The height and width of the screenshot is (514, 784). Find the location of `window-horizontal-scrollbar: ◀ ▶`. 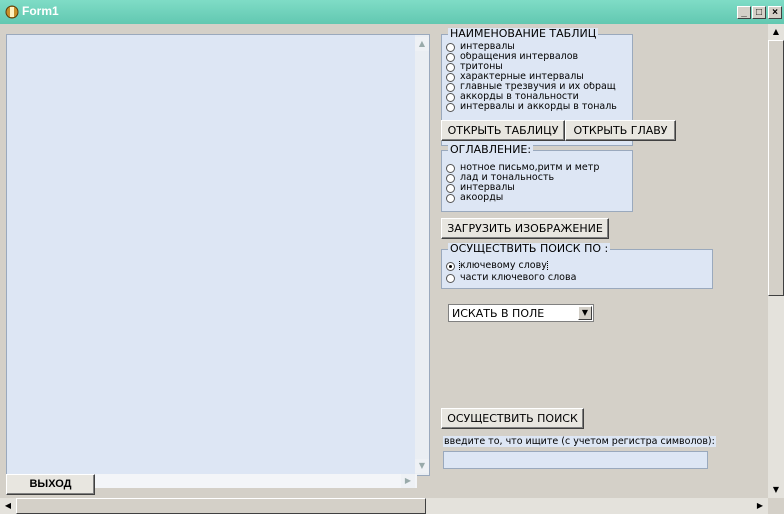

window-horizontal-scrollbar: ◀ ▶ is located at coordinates (384, 506).